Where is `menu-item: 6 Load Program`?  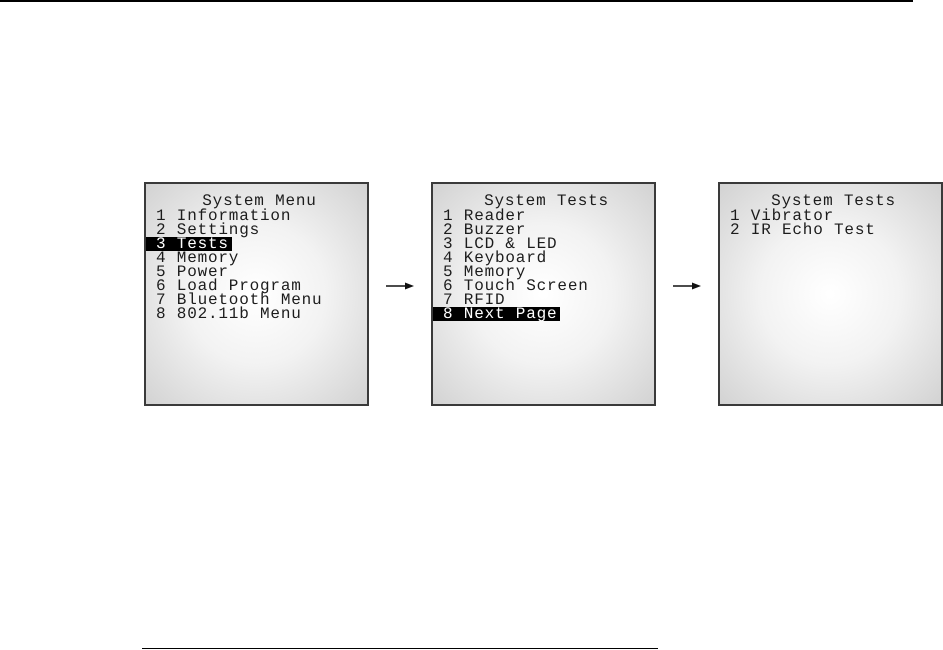
menu-item: 6 Load Program is located at coordinates (225, 286).